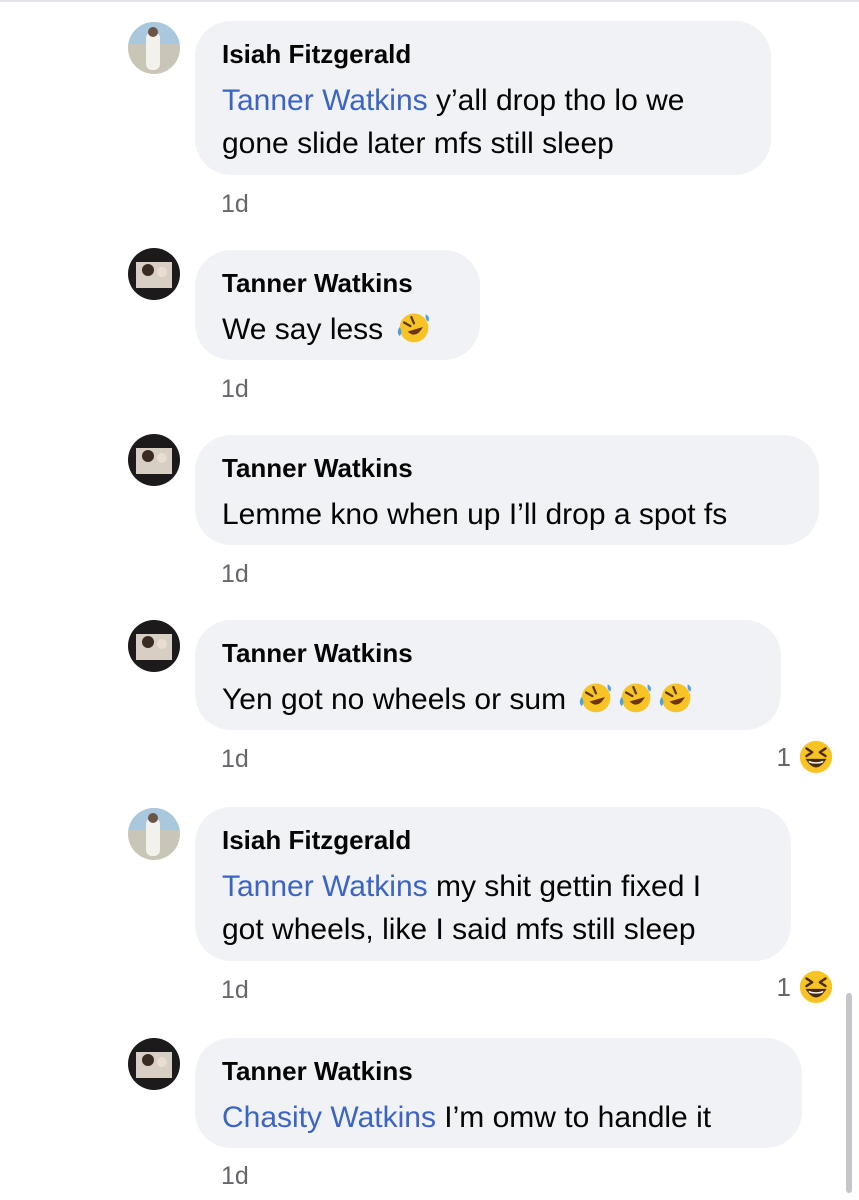  What do you see at coordinates (307, 329) in the screenshot?
I see `comment-text-segment: We say less` at bounding box center [307, 329].